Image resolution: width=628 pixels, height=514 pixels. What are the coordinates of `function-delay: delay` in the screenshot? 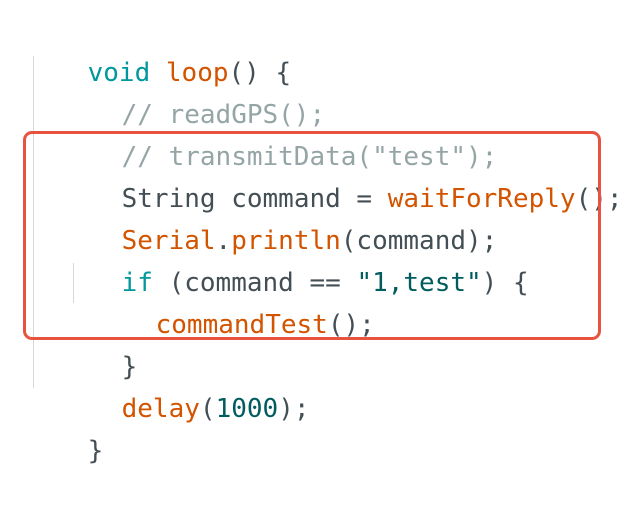 It's located at (160, 409).